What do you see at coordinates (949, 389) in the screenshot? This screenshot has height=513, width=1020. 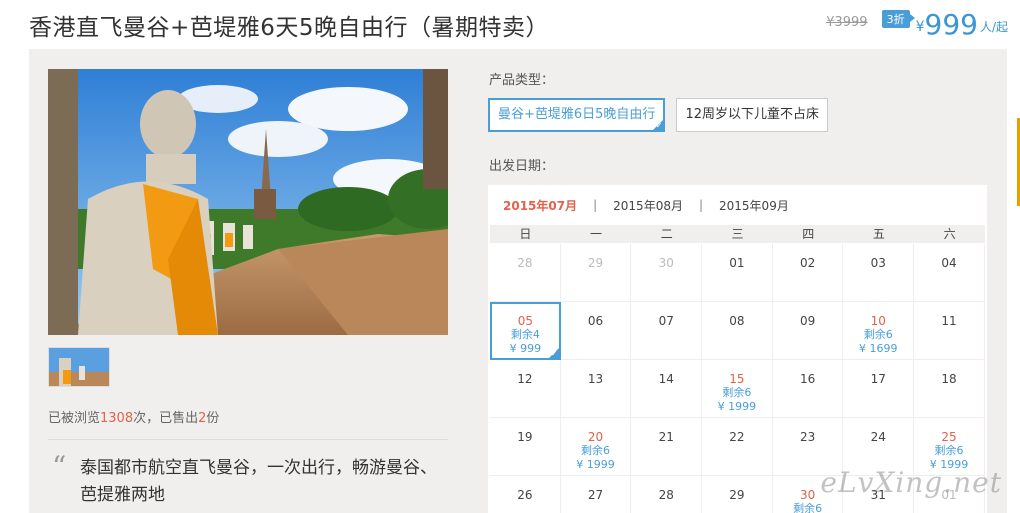 I see `calendar-day: 18` at bounding box center [949, 389].